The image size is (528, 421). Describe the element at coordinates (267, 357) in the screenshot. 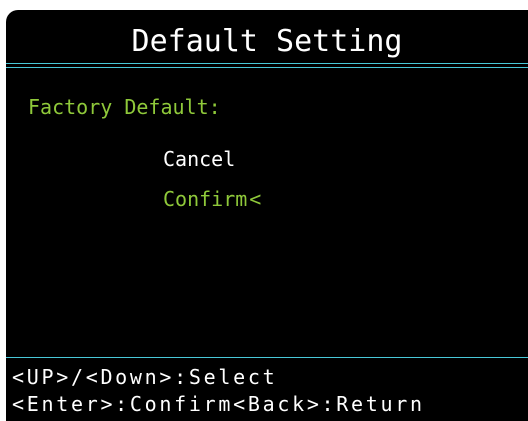

I see `help-divider` at that location.